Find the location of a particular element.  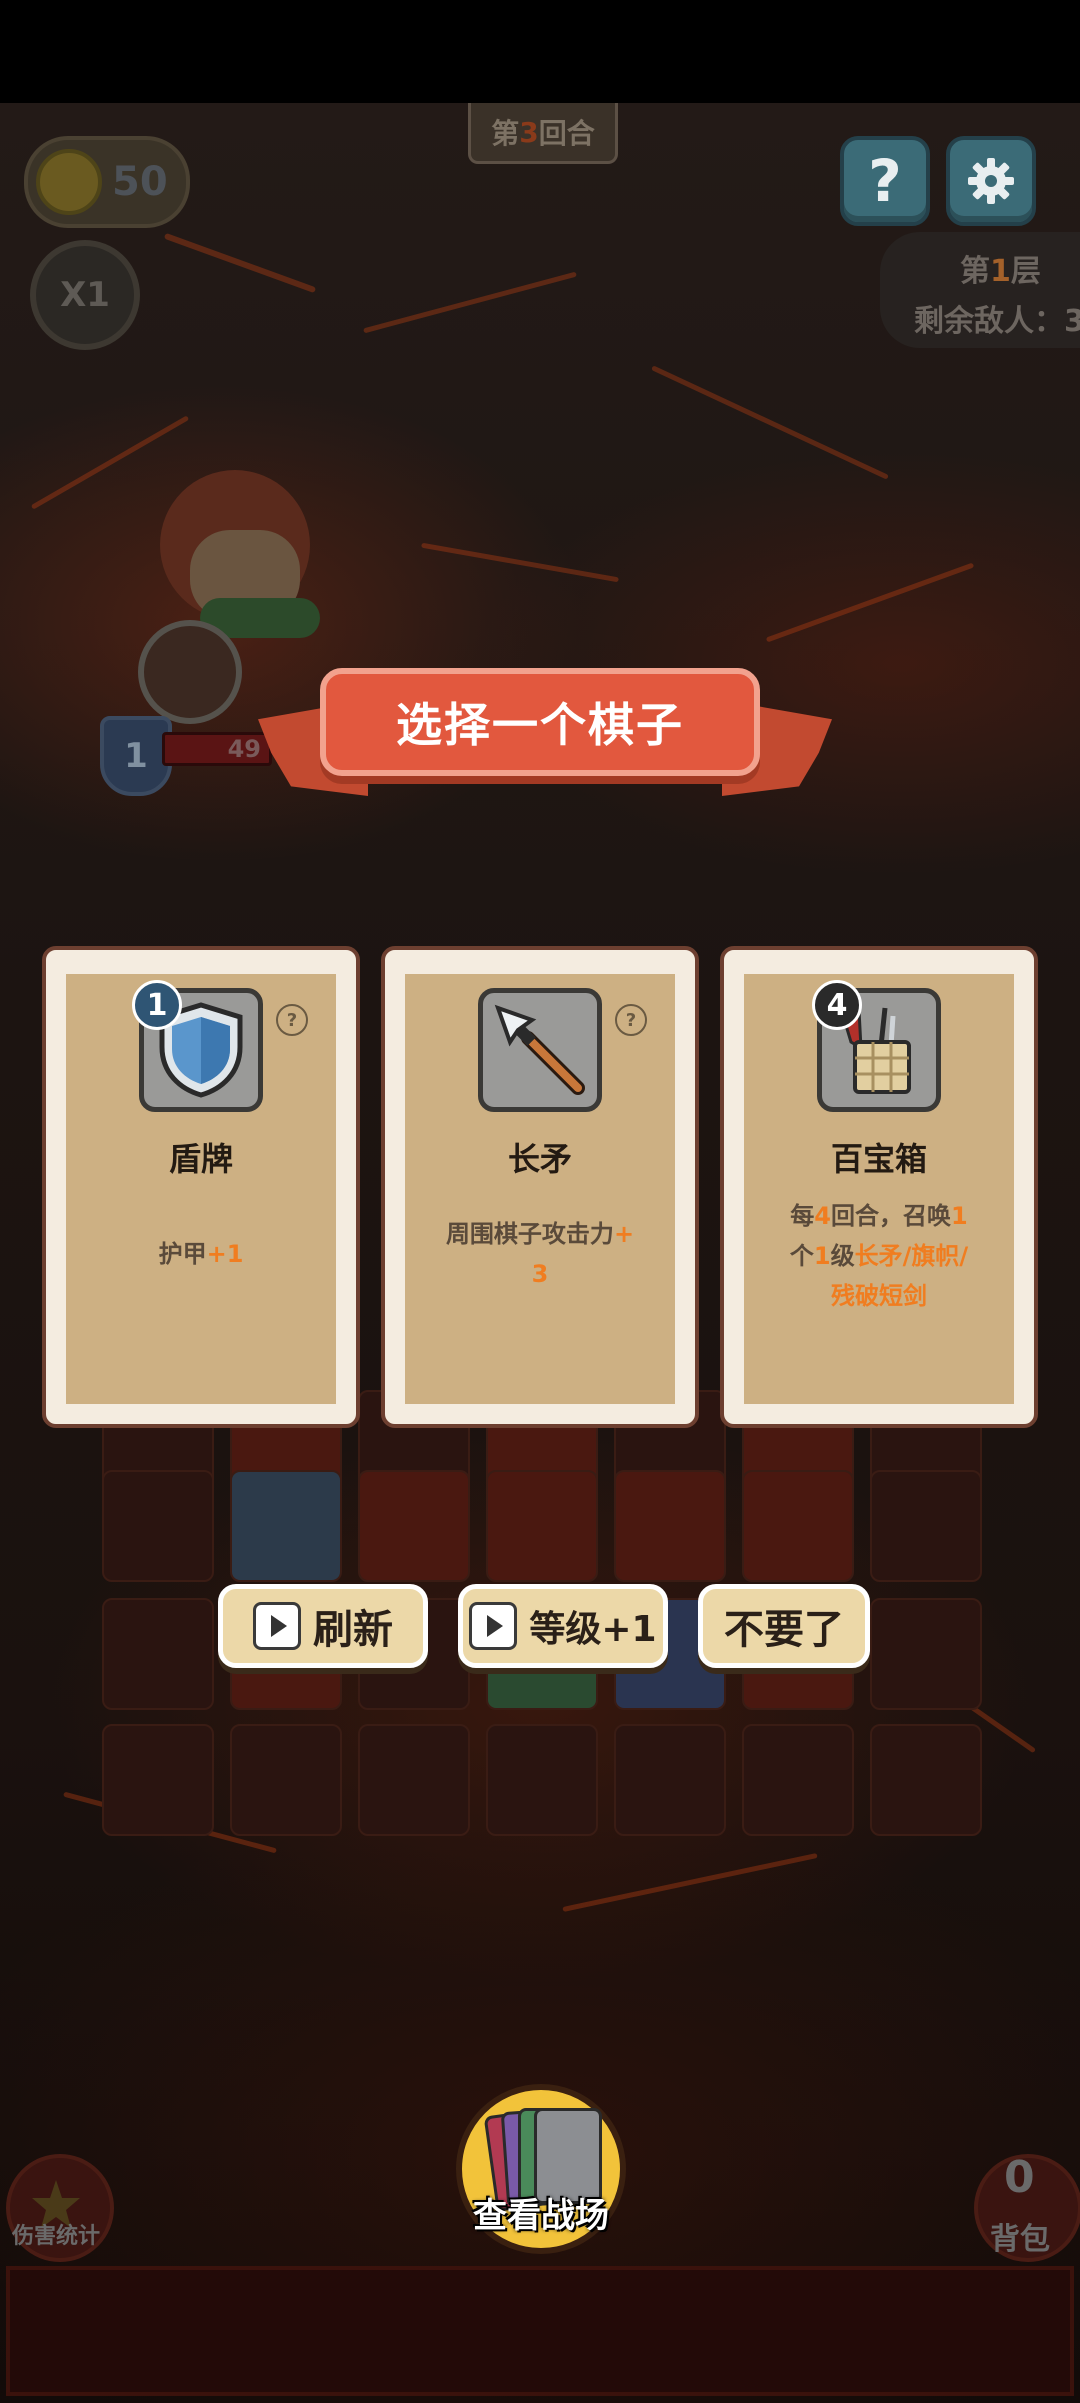

level-up-button: 等级+1 is located at coordinates (563, 1626).